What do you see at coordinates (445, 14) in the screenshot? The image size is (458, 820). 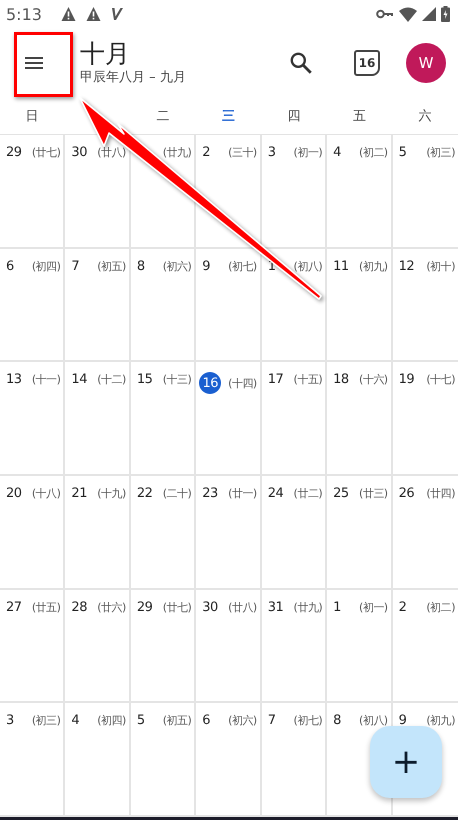 I see `battery-icon` at bounding box center [445, 14].